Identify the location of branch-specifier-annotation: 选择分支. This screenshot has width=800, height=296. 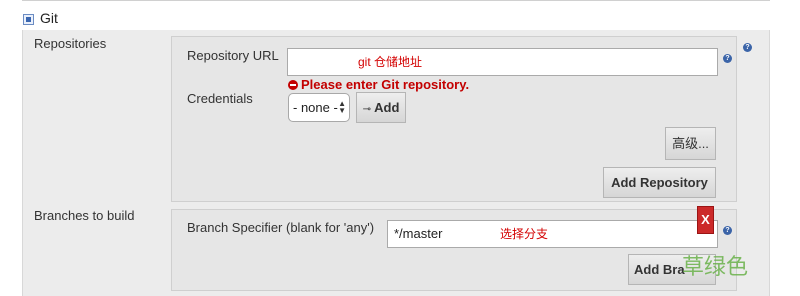
(524, 234).